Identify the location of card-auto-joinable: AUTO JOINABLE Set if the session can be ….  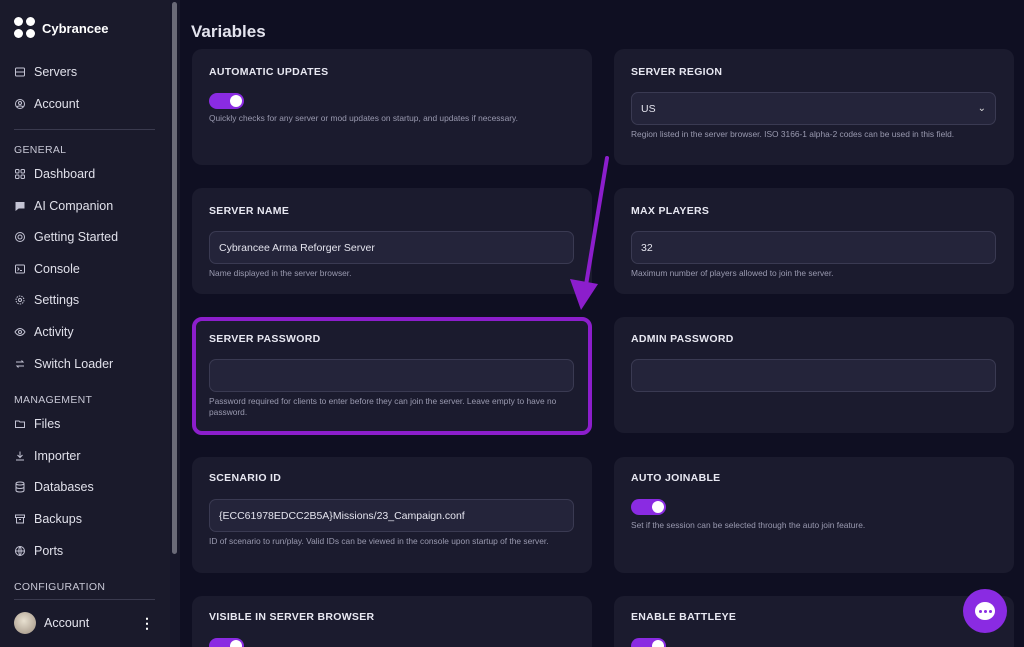
(814, 515).